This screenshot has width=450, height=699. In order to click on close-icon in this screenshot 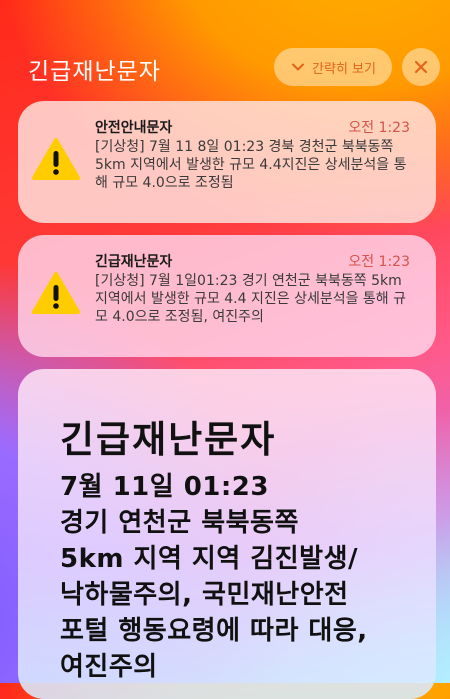, I will do `click(421, 67)`.